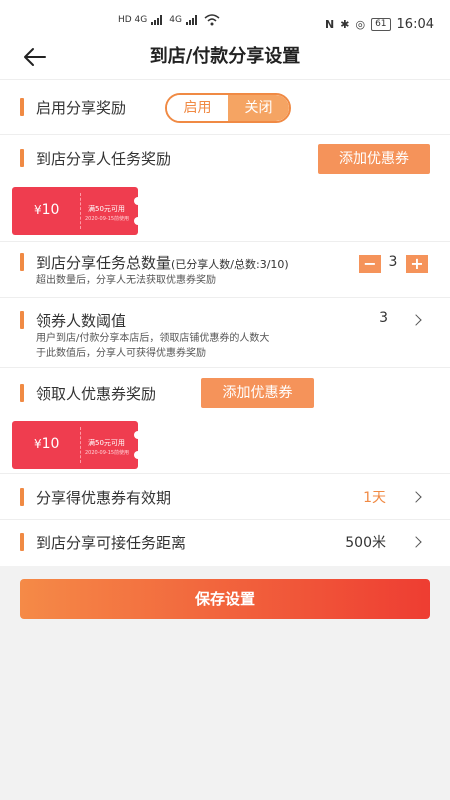 The height and width of the screenshot is (800, 450). What do you see at coordinates (111, 543) in the screenshot?
I see `distance-label: 到店分享可接任务距离` at bounding box center [111, 543].